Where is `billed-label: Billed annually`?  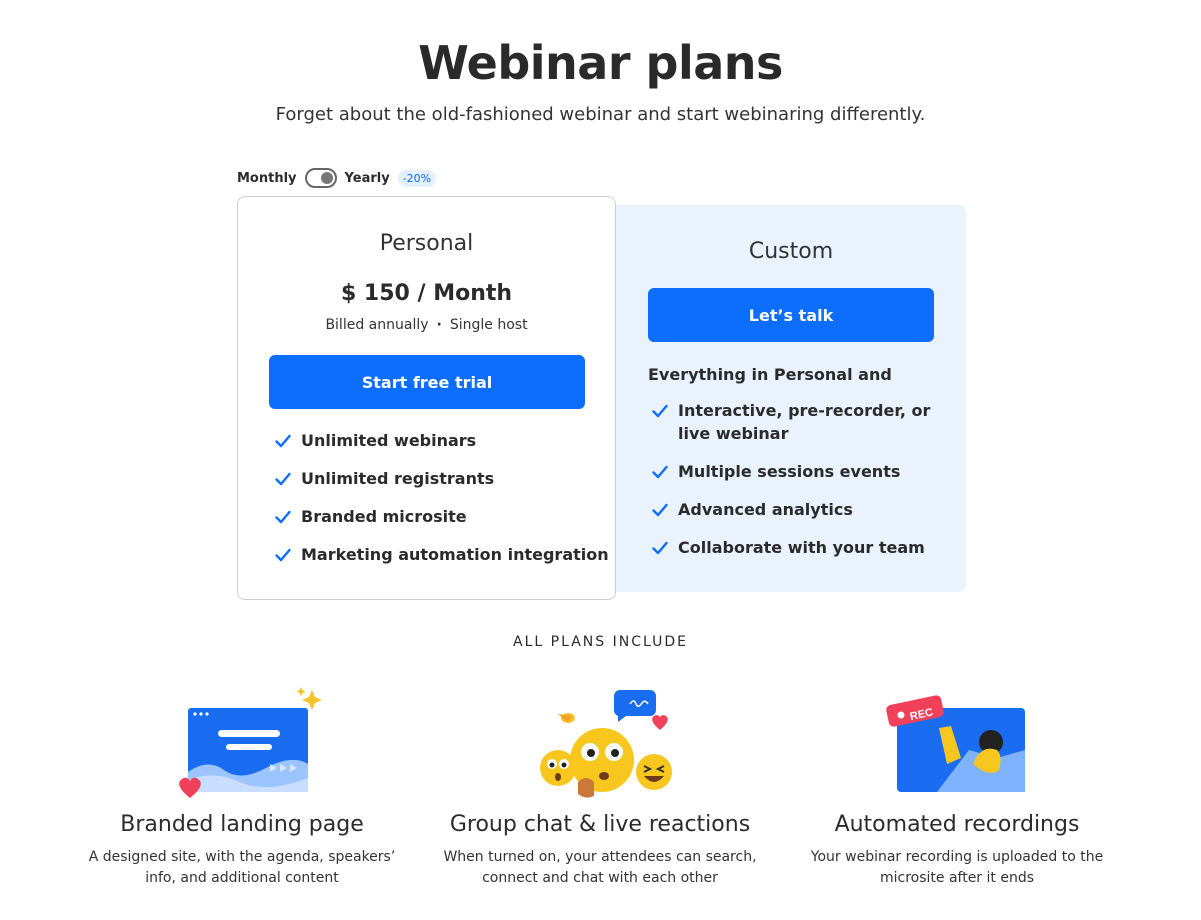 billed-label: Billed annually is located at coordinates (377, 325).